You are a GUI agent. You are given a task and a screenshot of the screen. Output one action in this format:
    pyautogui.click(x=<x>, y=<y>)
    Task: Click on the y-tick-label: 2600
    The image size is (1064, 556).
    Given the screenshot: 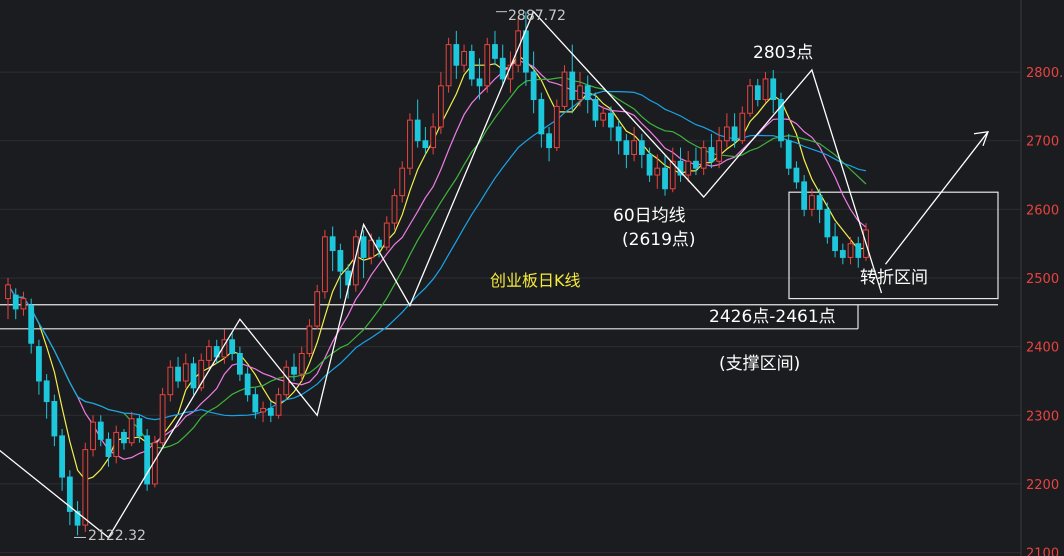 What is the action you would take?
    pyautogui.click(x=1042, y=210)
    